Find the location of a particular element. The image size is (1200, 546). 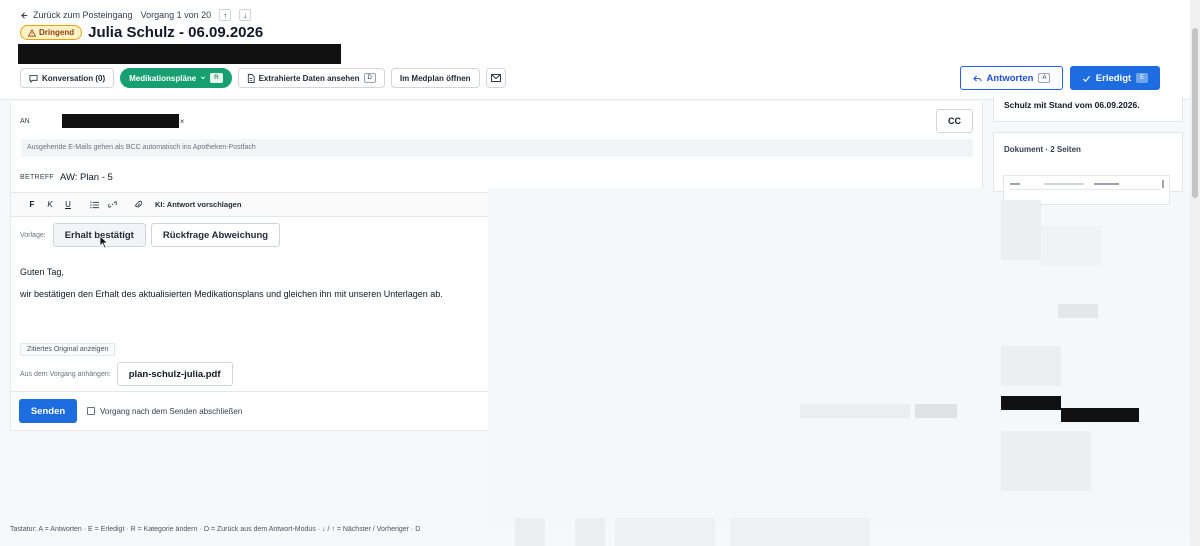

summary-card: Schulz mit Stand vom 06.09.2026. is located at coordinates (1088, 109).